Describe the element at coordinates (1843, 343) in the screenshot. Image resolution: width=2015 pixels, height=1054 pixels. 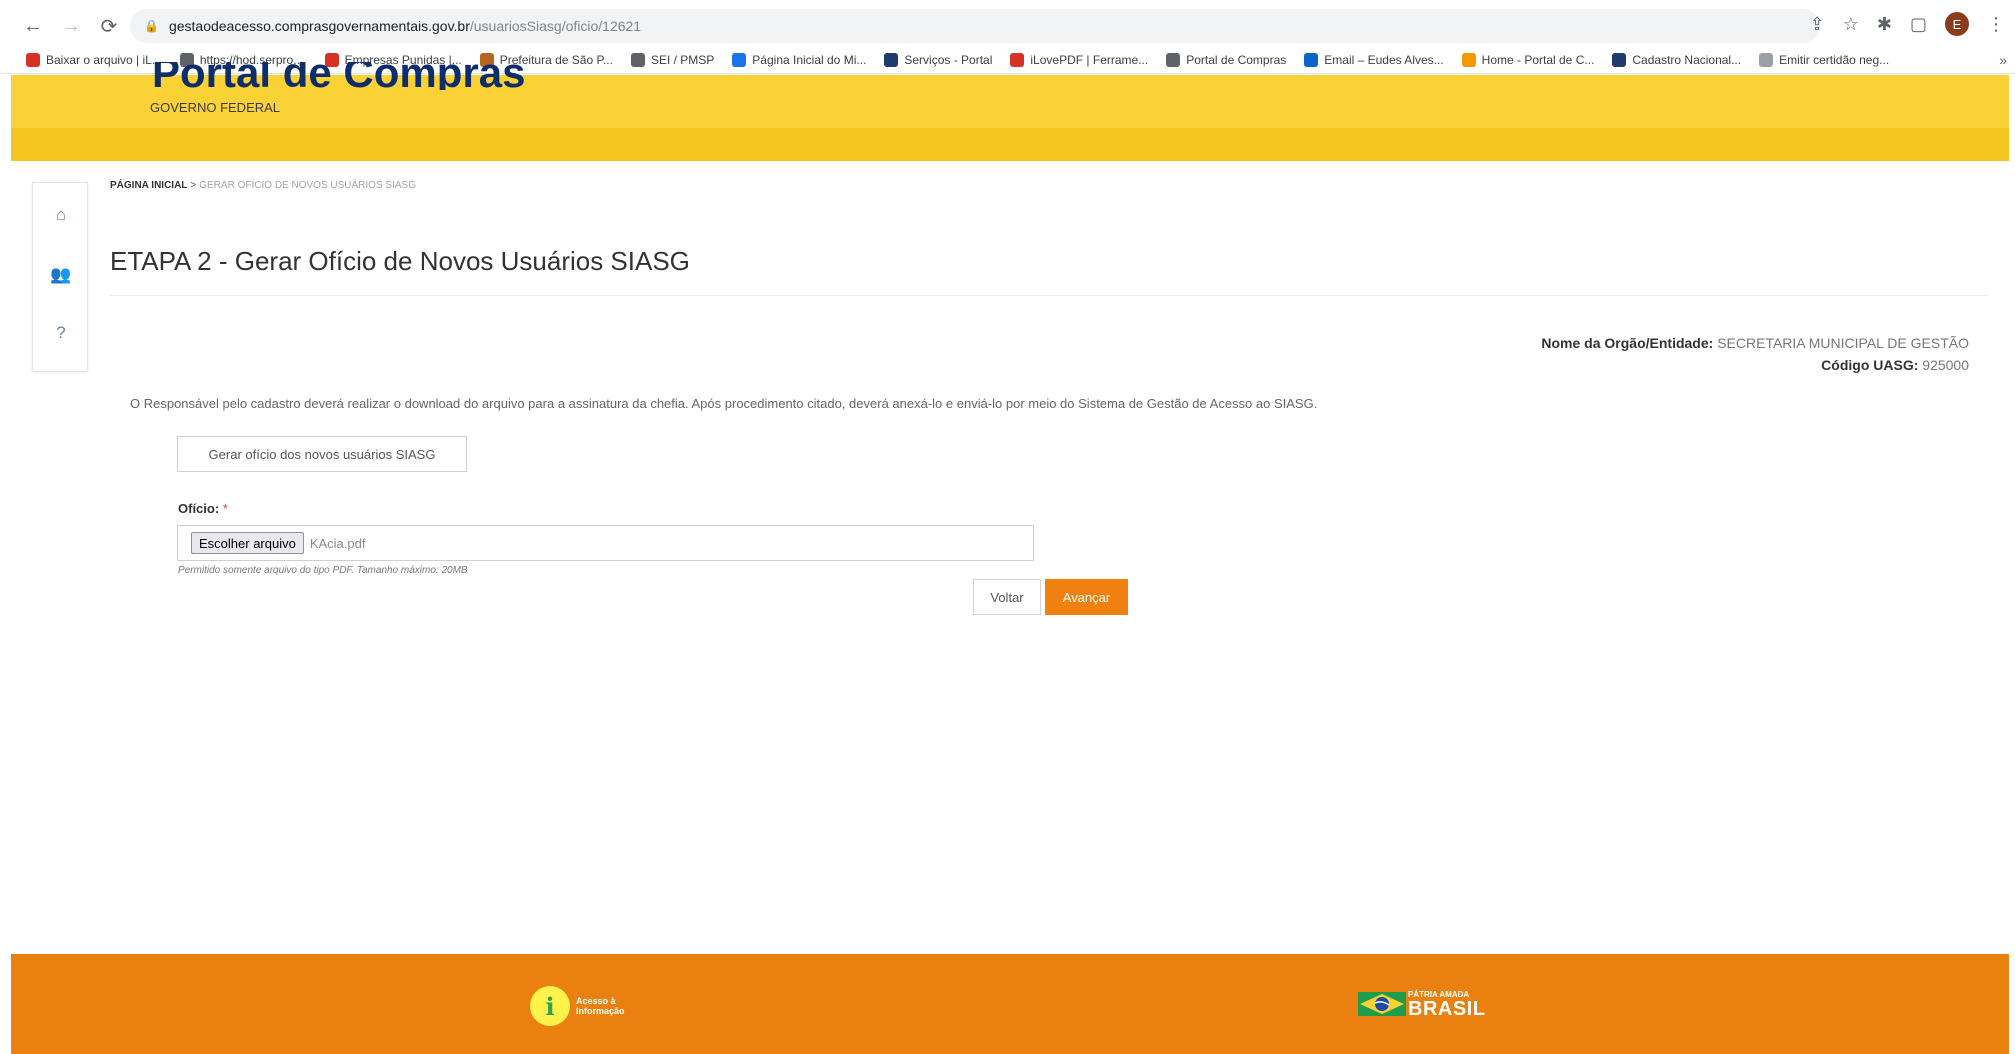
I see `org-value: SECRETARIA MUNICIPAL DE GESTÃO` at that location.